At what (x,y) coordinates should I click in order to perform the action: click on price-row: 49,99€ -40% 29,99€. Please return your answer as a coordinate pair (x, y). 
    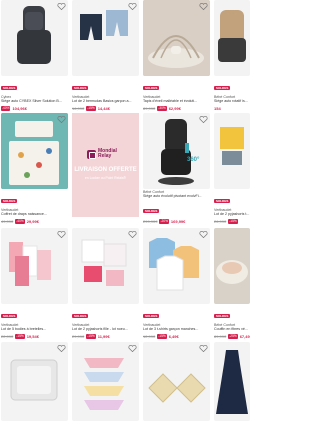
    Looking at the image, I should click on (34, 222).